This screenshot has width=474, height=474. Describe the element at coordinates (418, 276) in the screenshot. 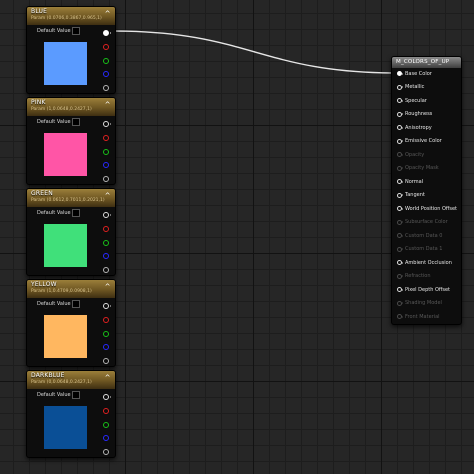

I see `material-input-label: Refraction` at that location.